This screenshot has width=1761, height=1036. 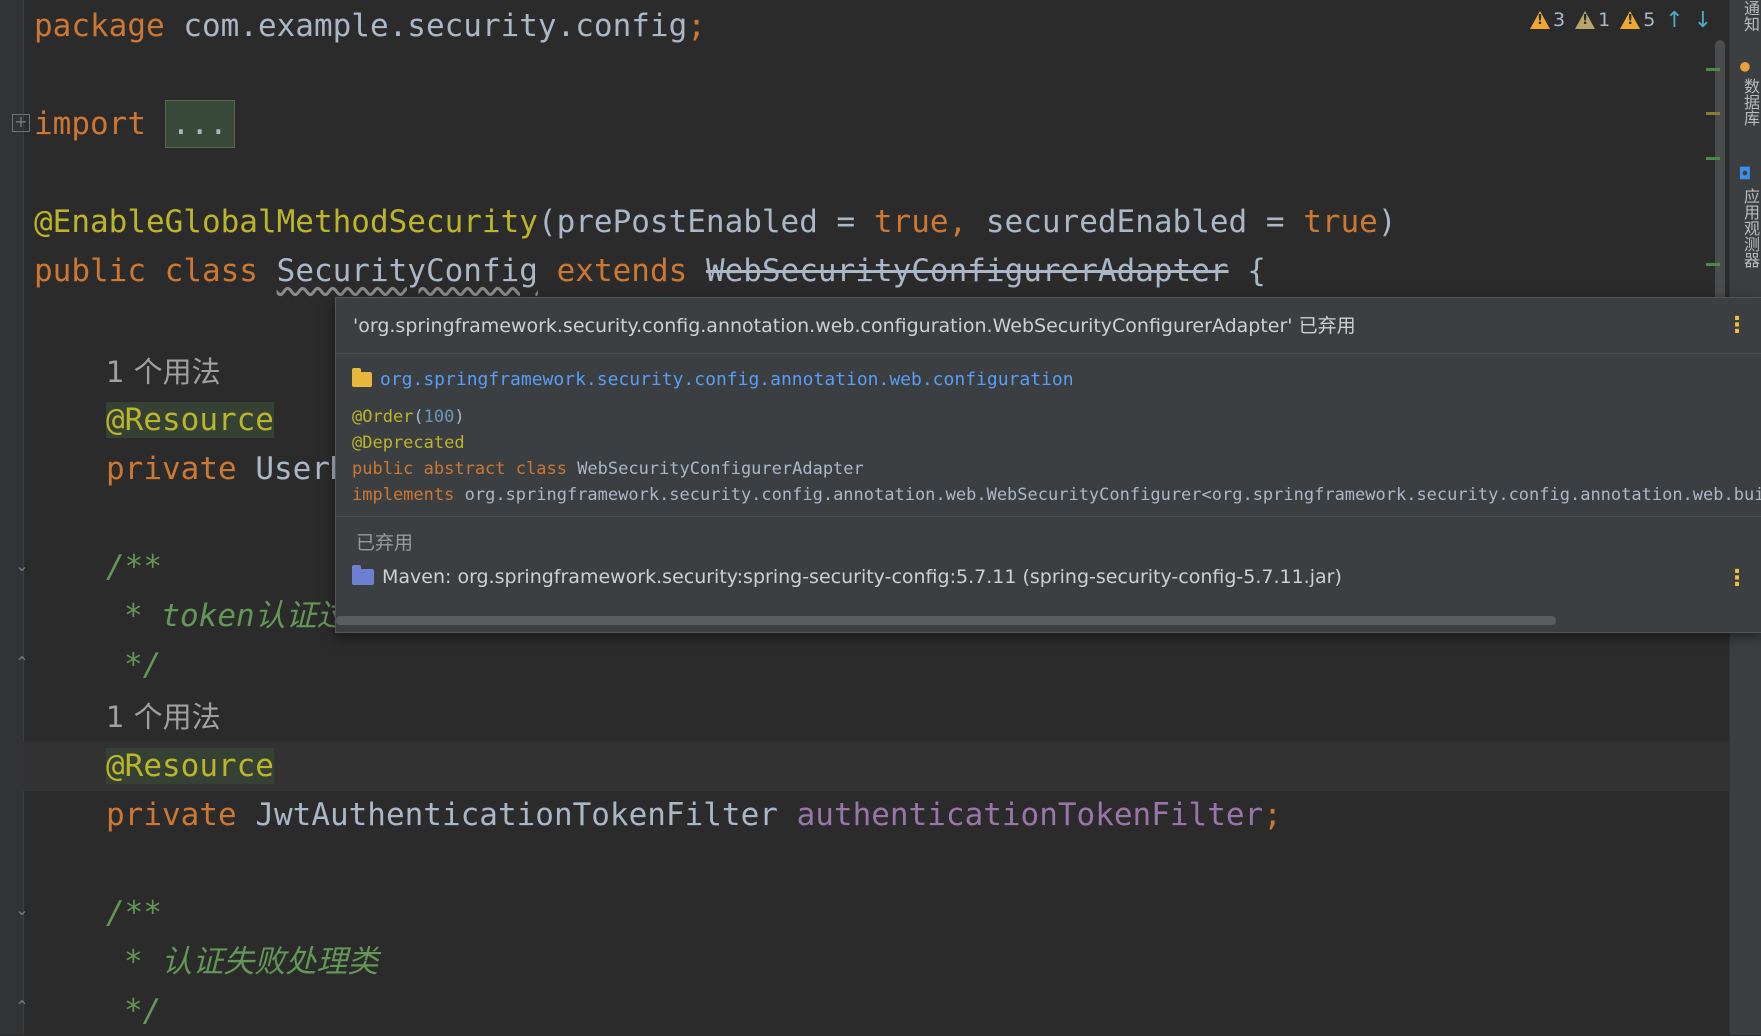 I want to click on gutter, so click(x=12, y=517).